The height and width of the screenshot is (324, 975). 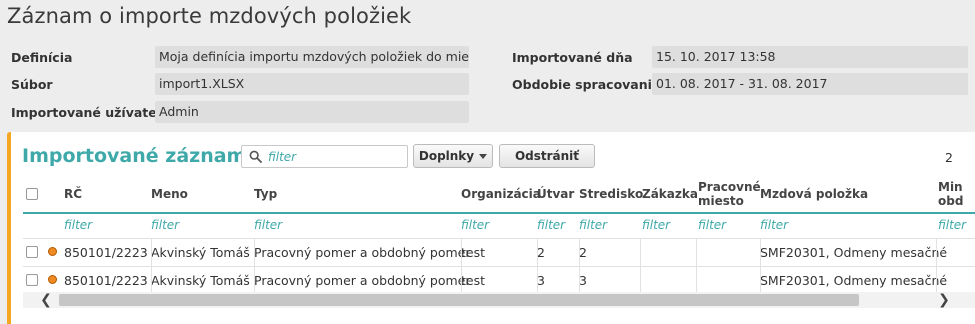 What do you see at coordinates (501, 194) in the screenshot?
I see `col-header-organizacia: Organizácia` at bounding box center [501, 194].